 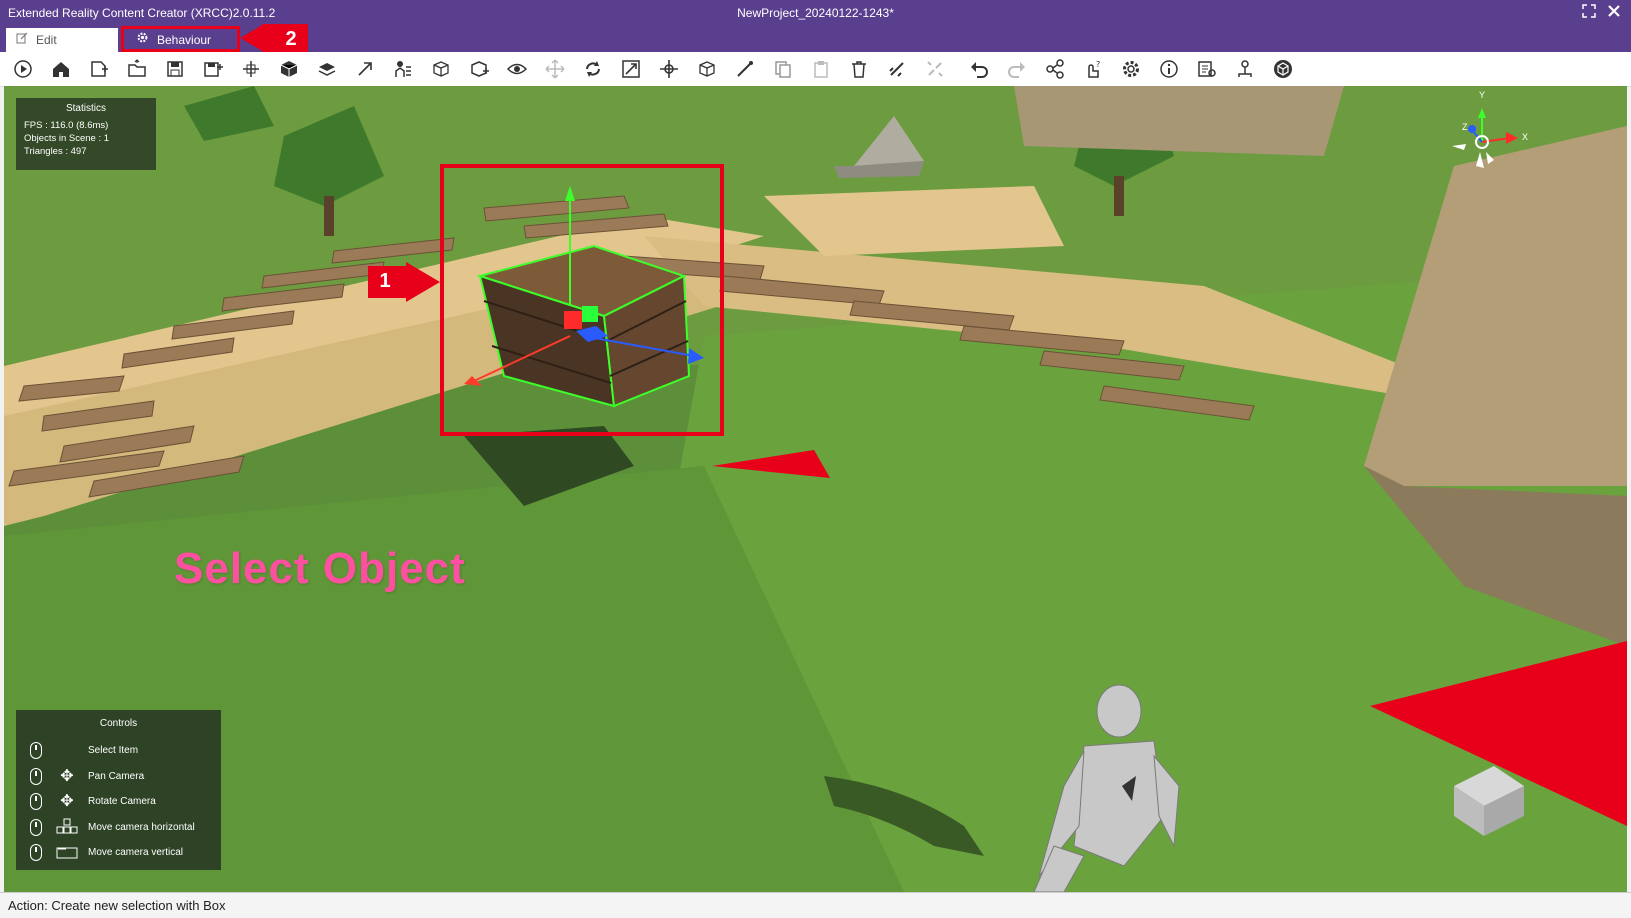 What do you see at coordinates (36, 776) in the screenshot?
I see `mouse-middle-icon` at bounding box center [36, 776].